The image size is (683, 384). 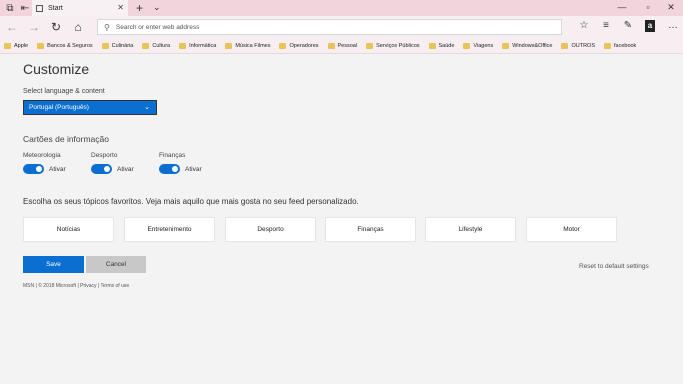 I want to click on favorite-item: Windows&Office, so click(x=527, y=45).